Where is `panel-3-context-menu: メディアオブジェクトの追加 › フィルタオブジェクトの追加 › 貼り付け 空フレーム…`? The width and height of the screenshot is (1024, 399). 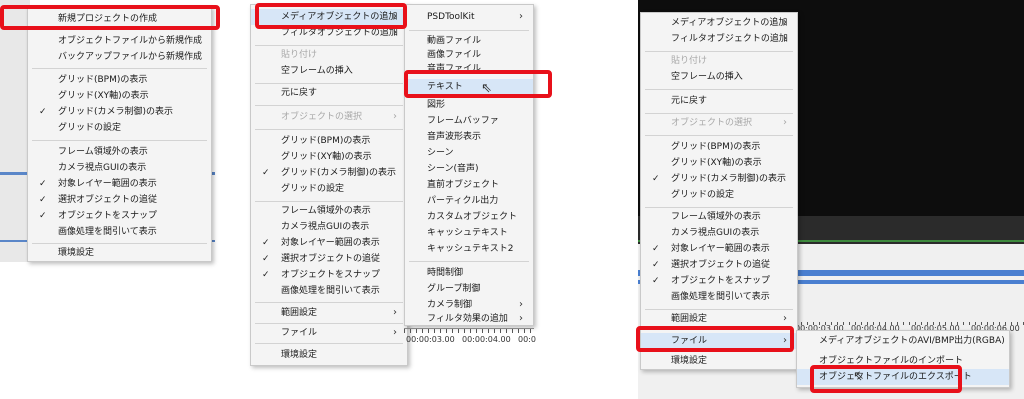
panel-3-context-menu: メディアオブジェクトの追加 › フィルタオブジェクトの追加 › 貼り付け 空フレーム… is located at coordinates (719, 191).